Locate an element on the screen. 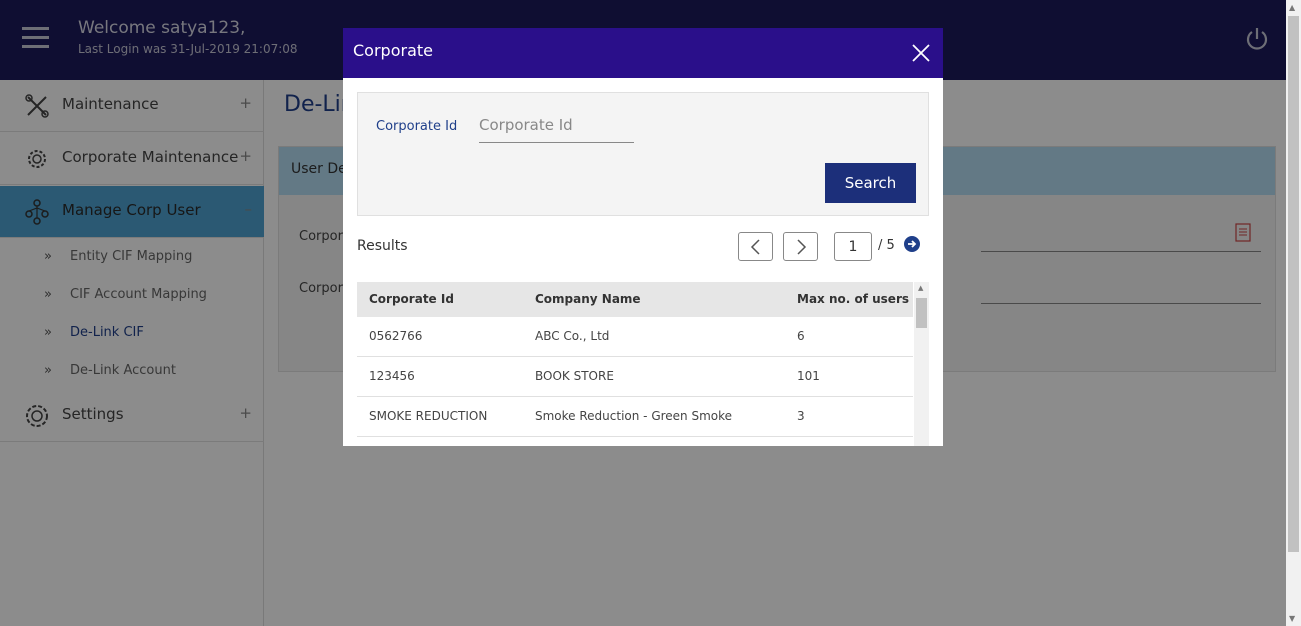 The height and width of the screenshot is (626, 1301). page-number-input is located at coordinates (853, 246).